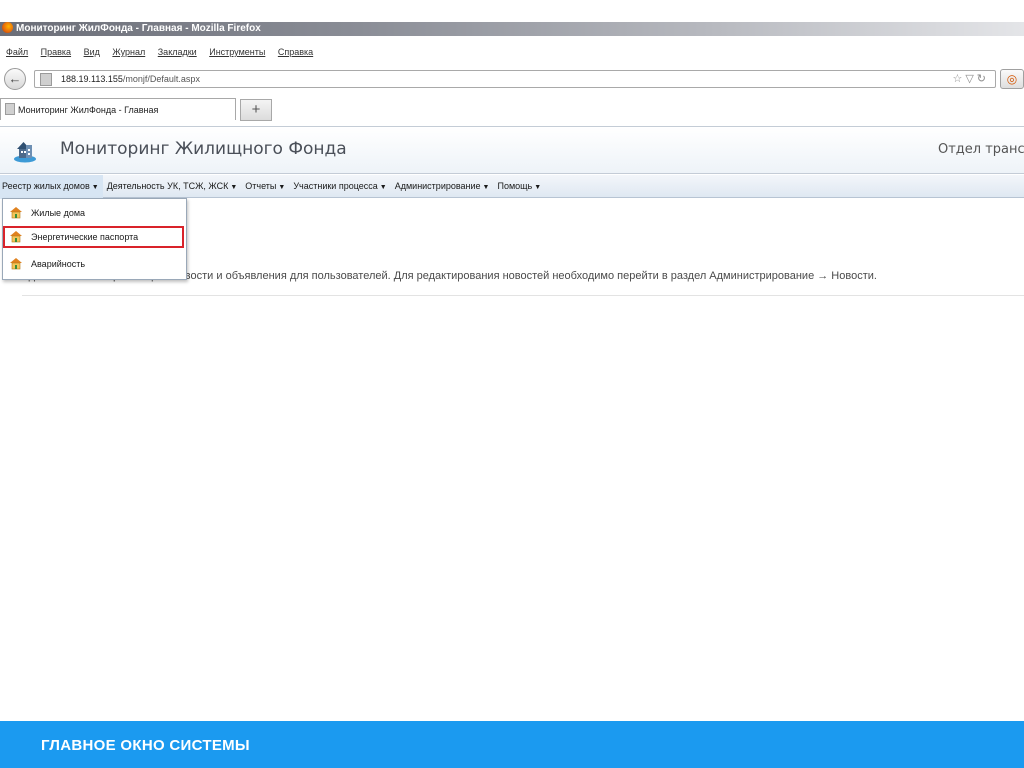 The height and width of the screenshot is (768, 1024). Describe the element at coordinates (92, 52) in the screenshot. I see `menu-view: Вид` at that location.